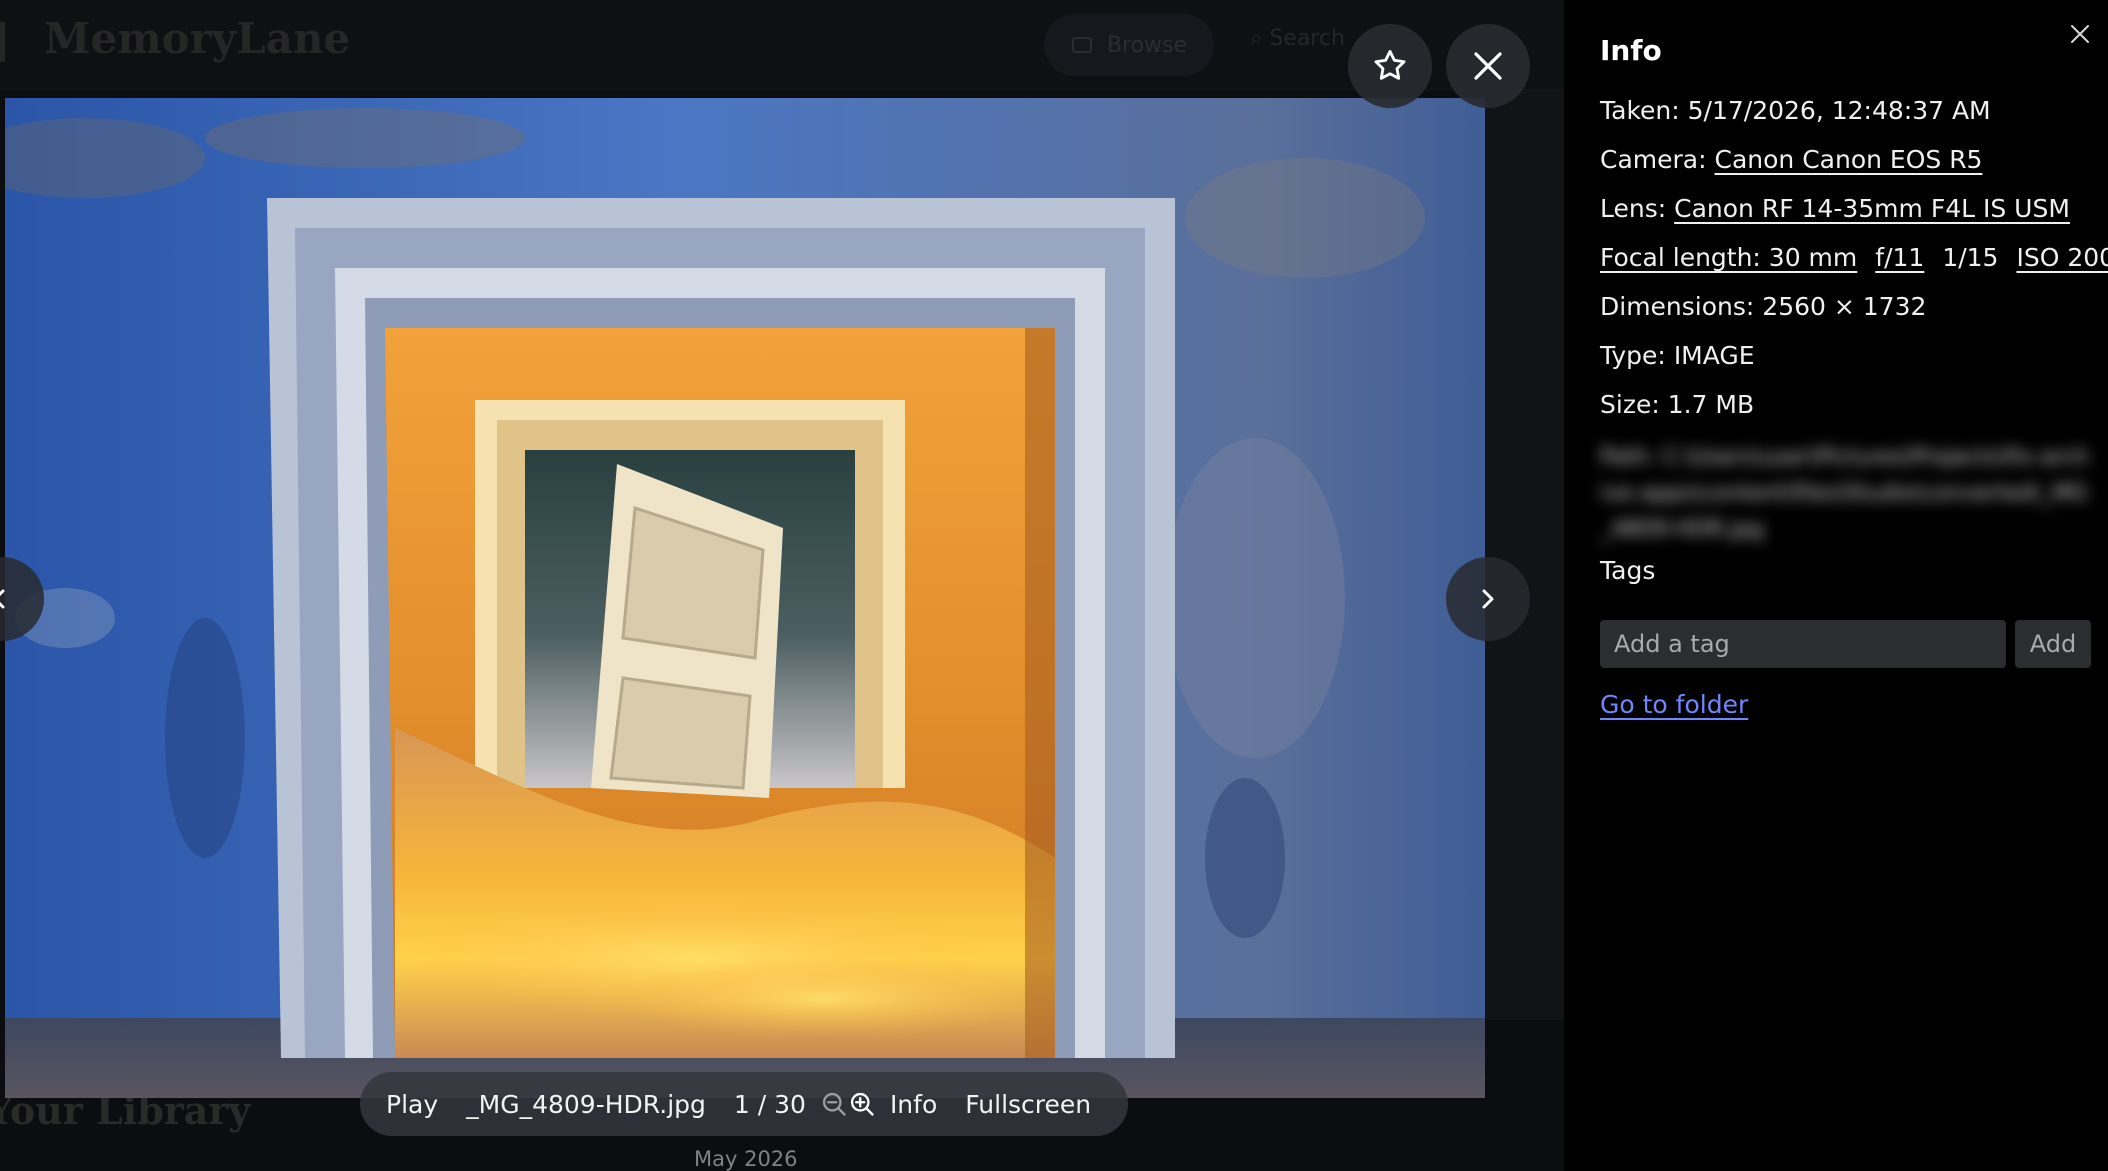 Image resolution: width=2108 pixels, height=1171 pixels. I want to click on close-info-panel-button, so click(2080, 34).